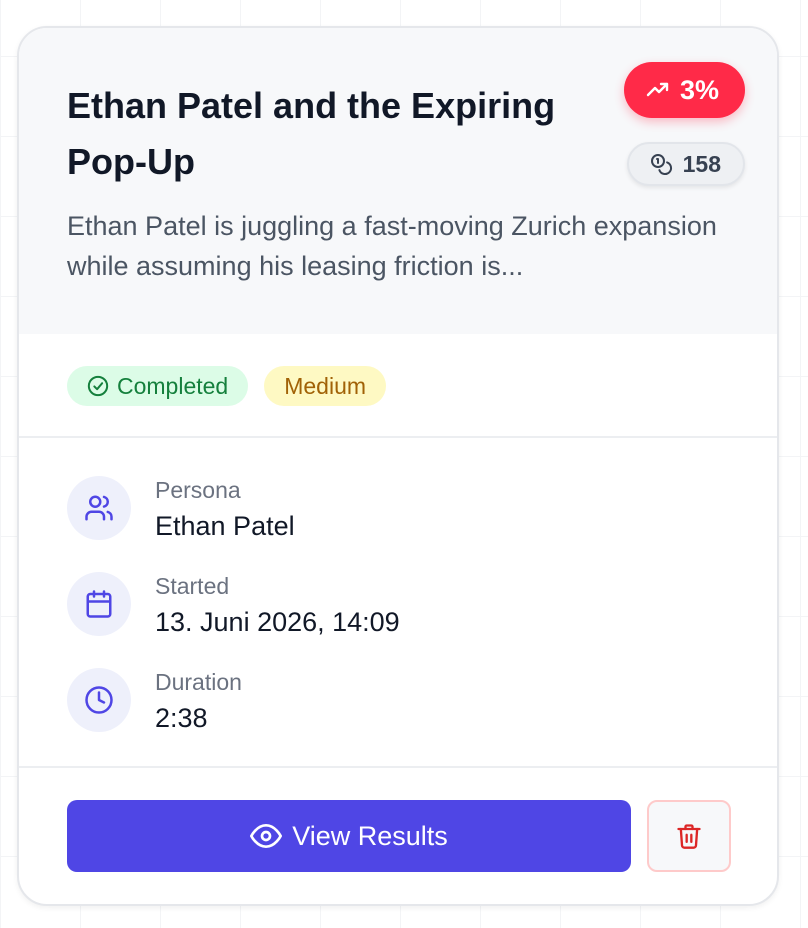 This screenshot has height=928, width=808. I want to click on coins-count: 158, so click(701, 163).